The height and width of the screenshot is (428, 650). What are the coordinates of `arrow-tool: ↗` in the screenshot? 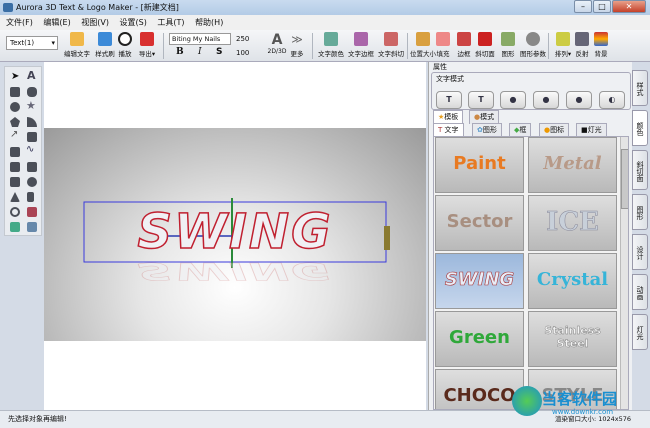 It's located at (14, 134).